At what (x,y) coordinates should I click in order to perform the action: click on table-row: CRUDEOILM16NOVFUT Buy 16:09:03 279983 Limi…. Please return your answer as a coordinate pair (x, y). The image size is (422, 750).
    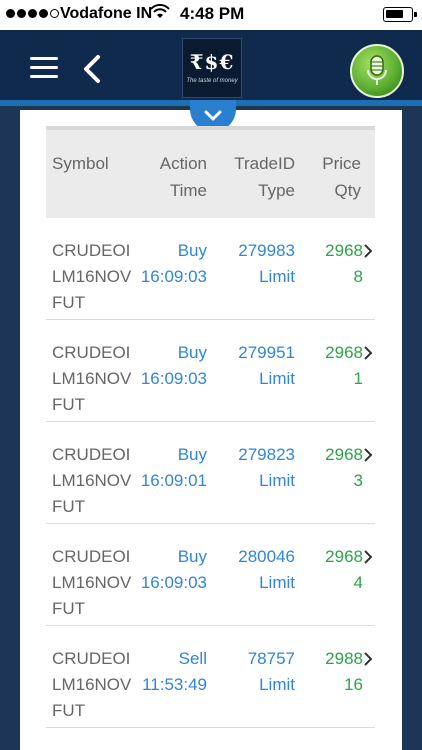
    Looking at the image, I should click on (210, 269).